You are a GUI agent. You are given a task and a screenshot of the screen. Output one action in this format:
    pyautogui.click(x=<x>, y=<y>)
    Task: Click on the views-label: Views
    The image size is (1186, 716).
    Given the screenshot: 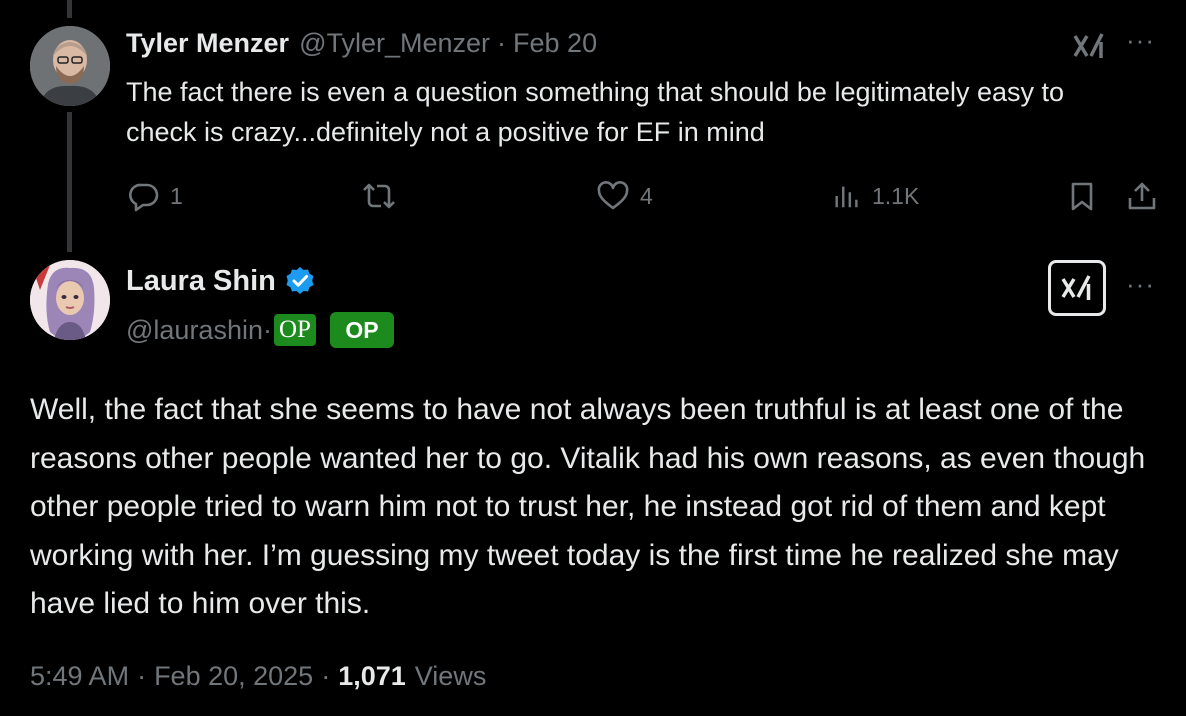 What is the action you would take?
    pyautogui.click(x=450, y=675)
    